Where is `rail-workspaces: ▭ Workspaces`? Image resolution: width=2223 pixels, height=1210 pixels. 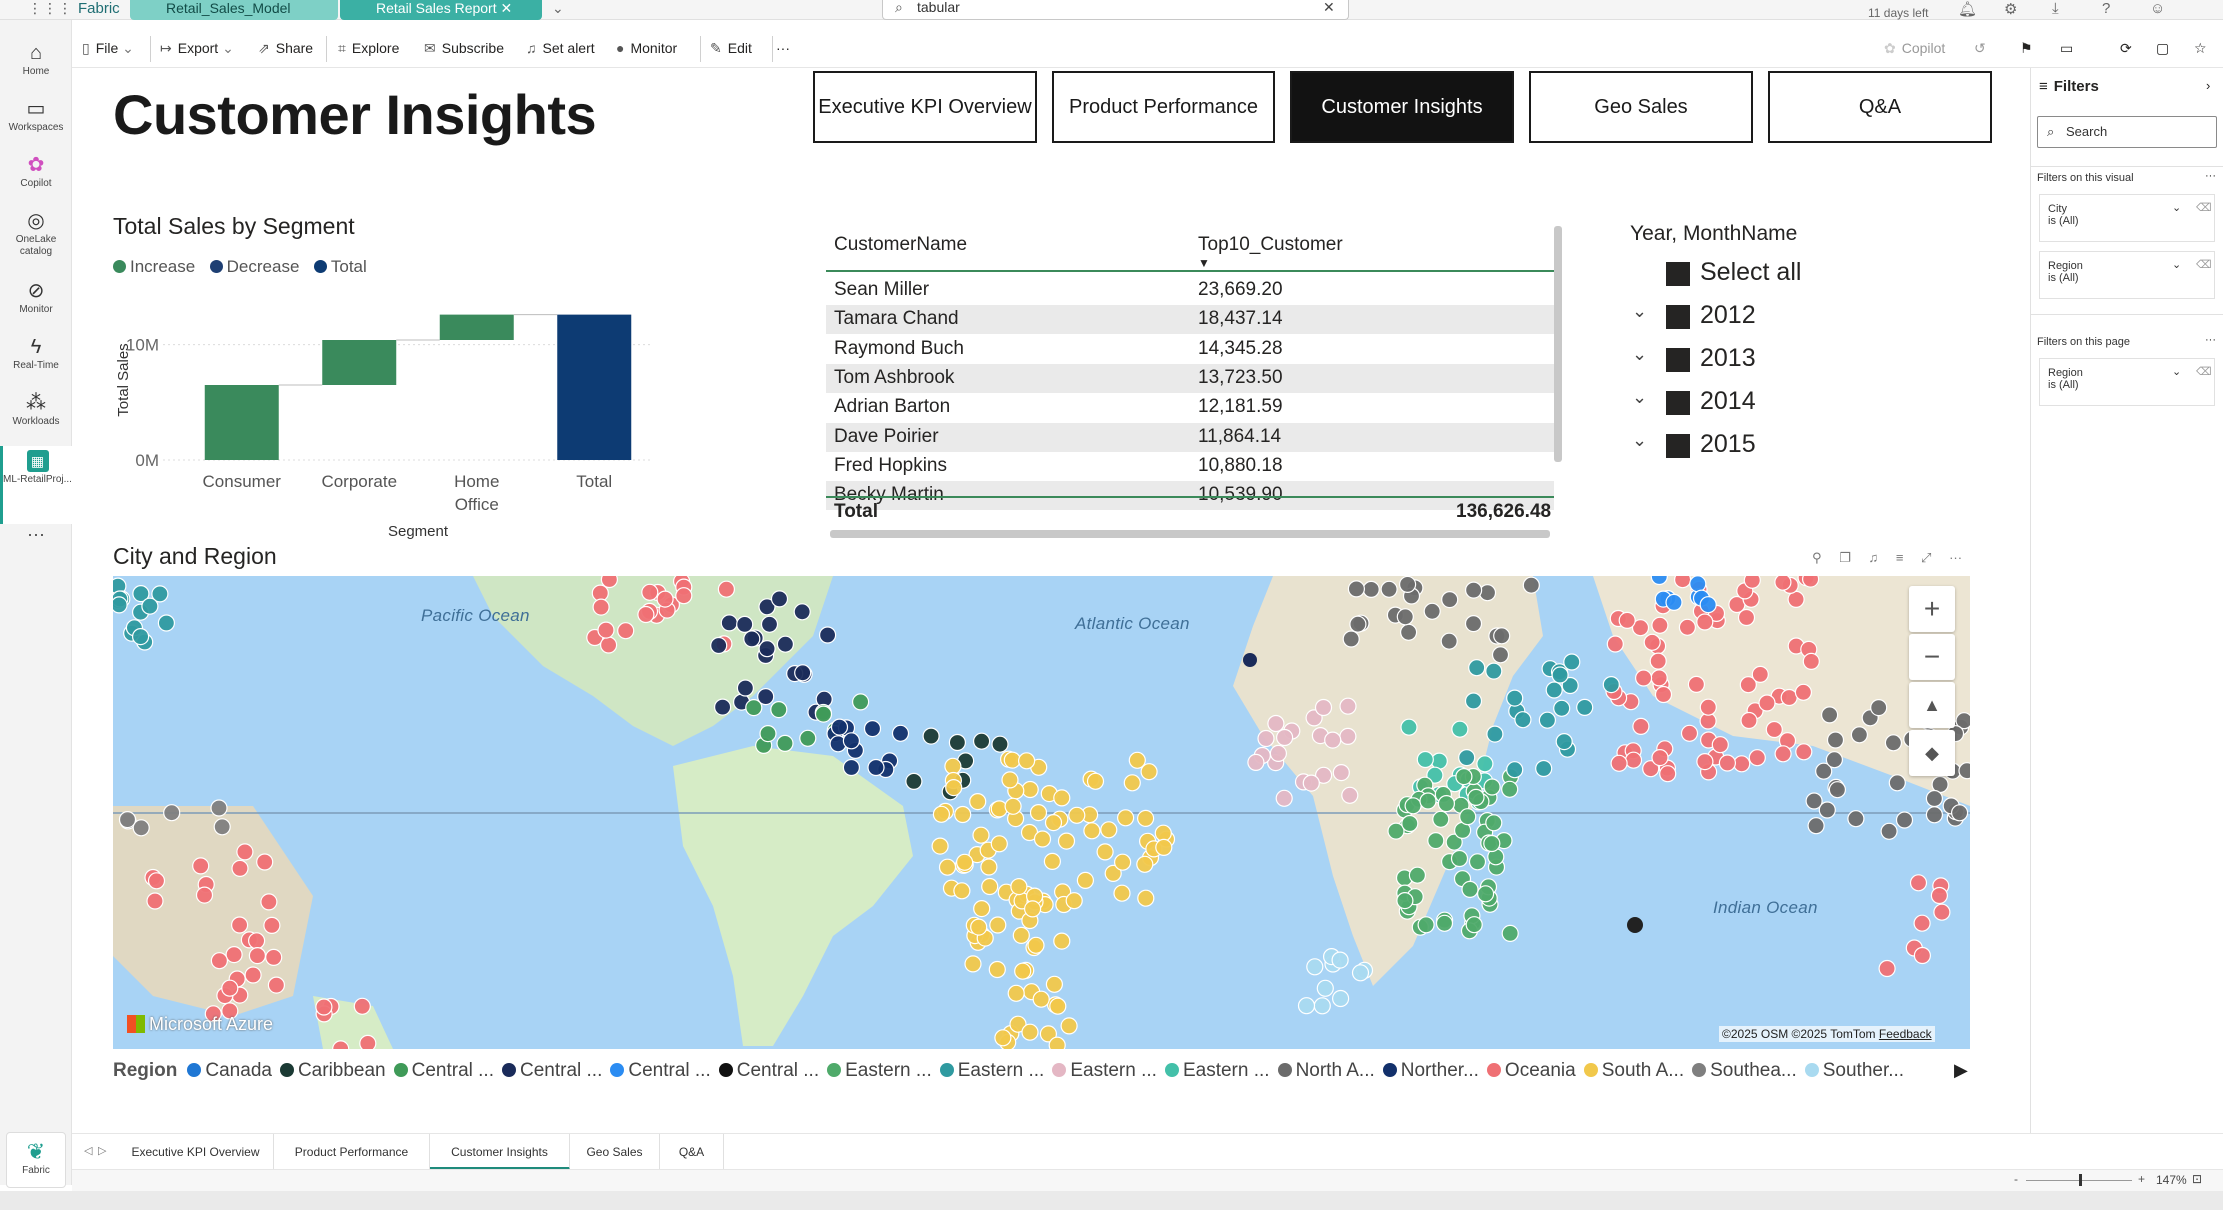 rail-workspaces: ▭ Workspaces is located at coordinates (36, 114).